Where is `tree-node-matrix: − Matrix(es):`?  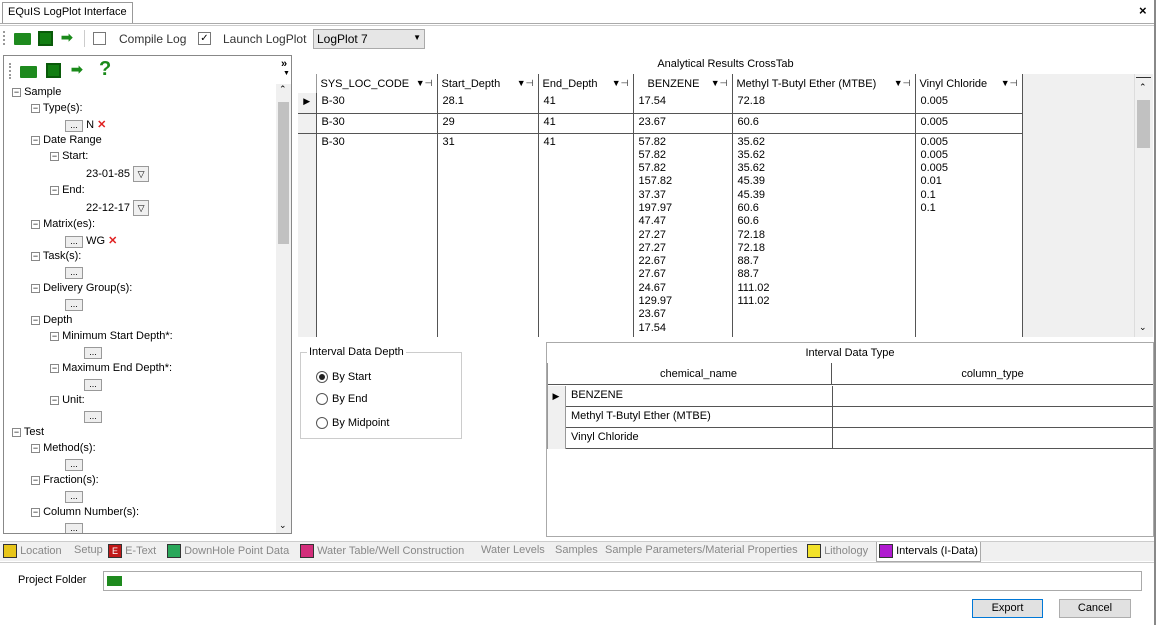 tree-node-matrix: − Matrix(es): is located at coordinates (63, 224).